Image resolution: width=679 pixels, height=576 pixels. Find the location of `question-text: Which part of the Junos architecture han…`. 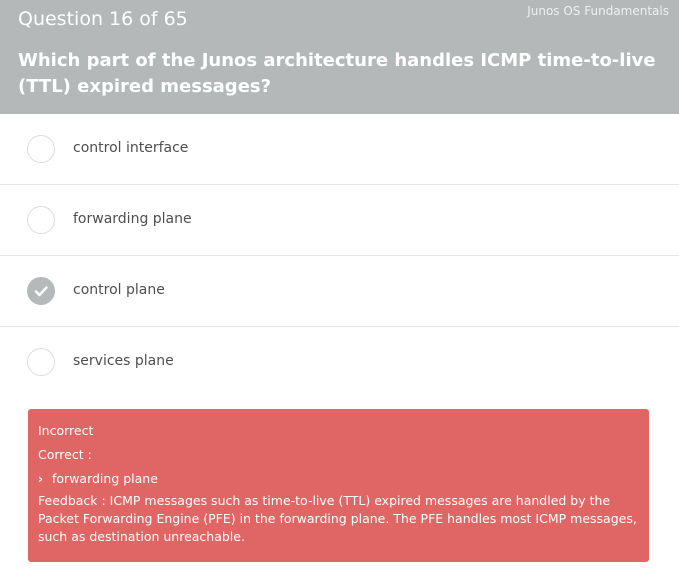

question-text: Which part of the Junos architecture han… is located at coordinates (337, 73).